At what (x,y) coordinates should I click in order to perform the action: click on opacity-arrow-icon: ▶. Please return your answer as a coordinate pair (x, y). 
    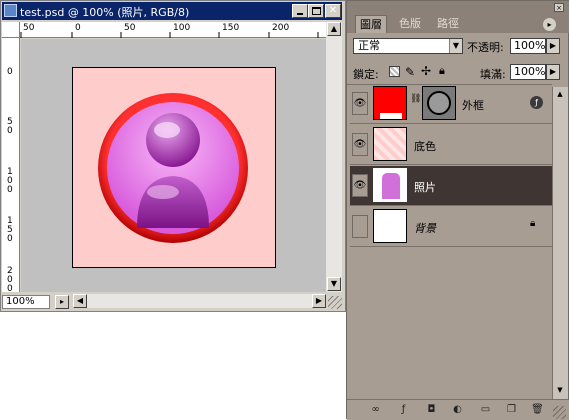
    Looking at the image, I should click on (553, 46).